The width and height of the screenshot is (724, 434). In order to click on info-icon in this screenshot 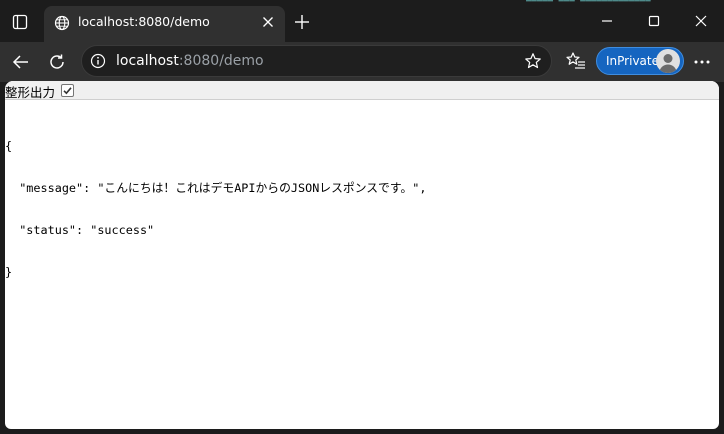, I will do `click(98, 61)`.